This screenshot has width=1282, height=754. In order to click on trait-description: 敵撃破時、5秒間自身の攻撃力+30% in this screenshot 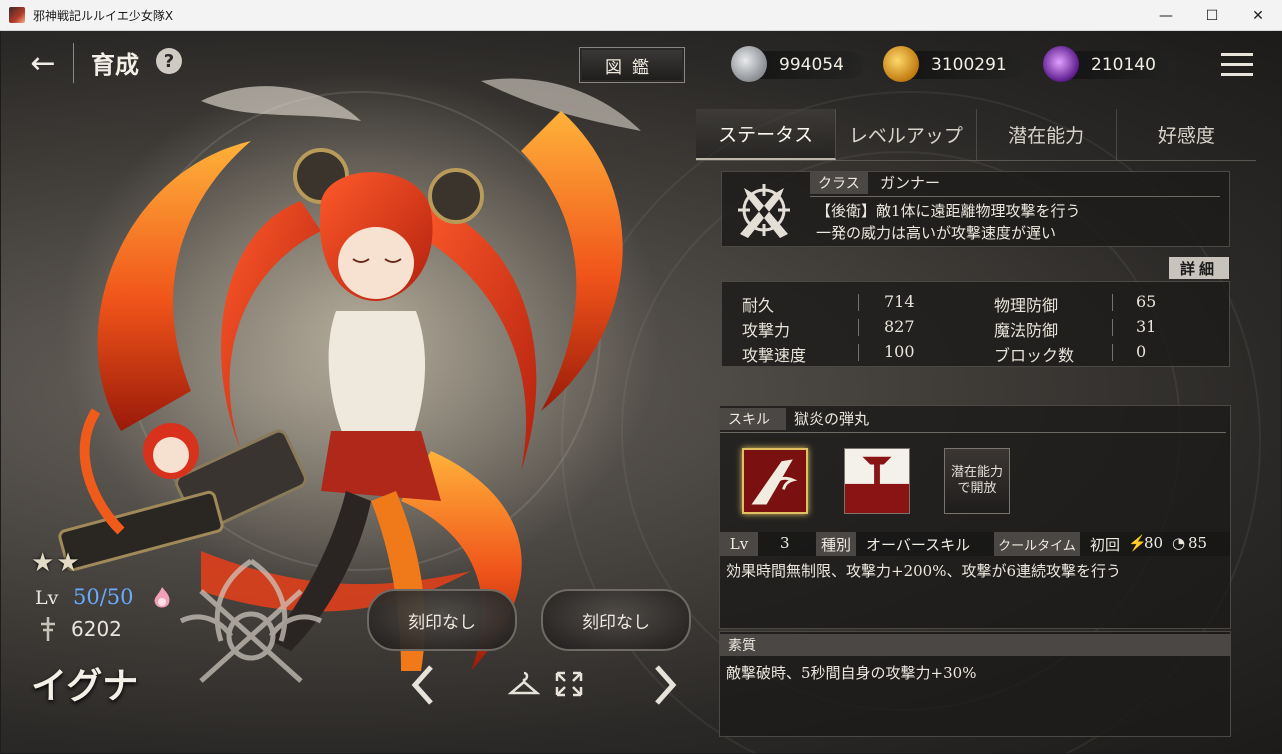, I will do `click(851, 673)`.